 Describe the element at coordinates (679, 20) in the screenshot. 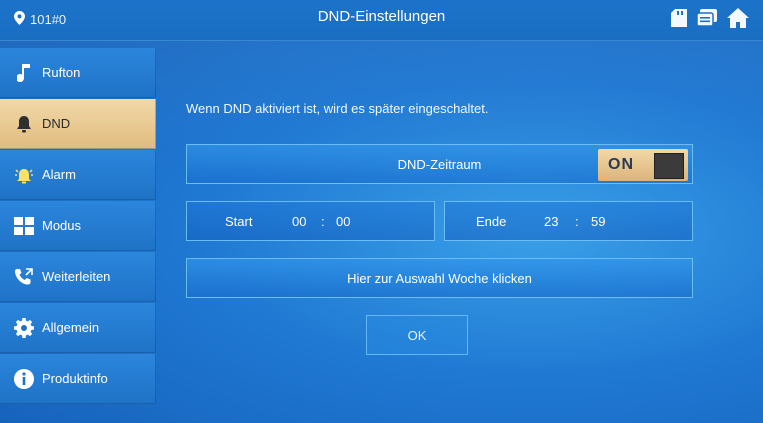

I see `sd-card-icon` at that location.